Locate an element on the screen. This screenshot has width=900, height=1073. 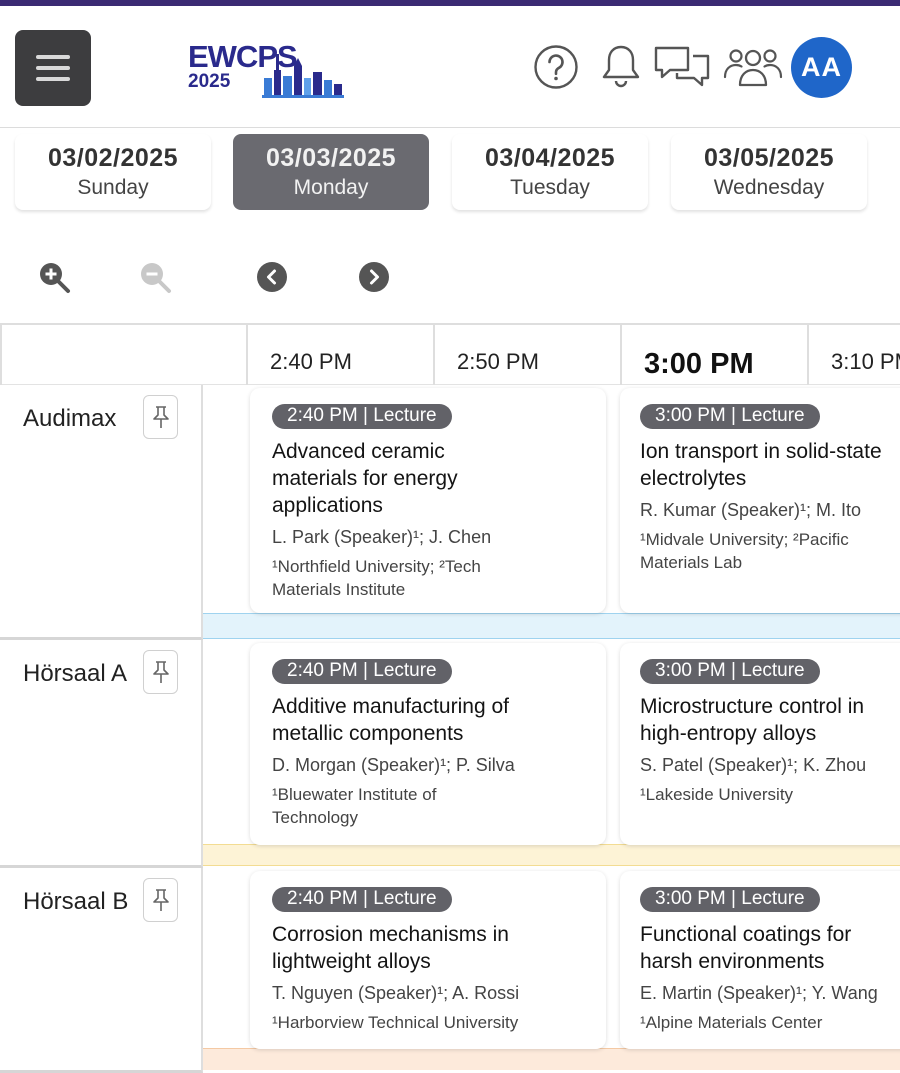
affiliation-line: ¹Midvale University; ²Pacific is located at coordinates (744, 539).